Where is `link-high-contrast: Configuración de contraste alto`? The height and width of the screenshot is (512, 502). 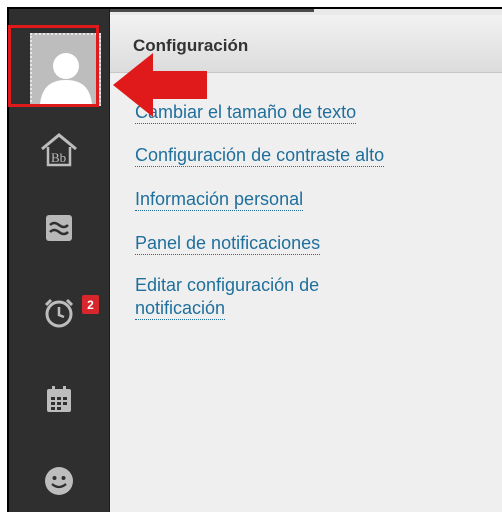
link-high-contrast: Configuración de contraste alto is located at coordinates (260, 156).